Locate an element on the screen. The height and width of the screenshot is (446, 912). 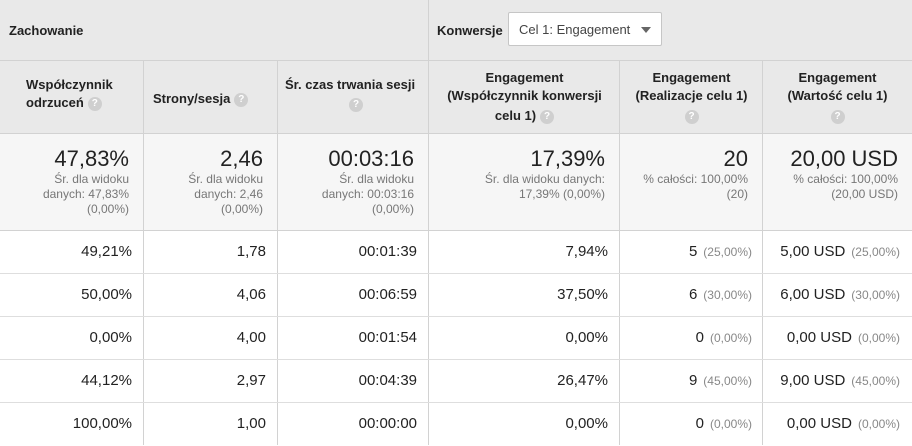
total-caption: 17,39% (0,00%) is located at coordinates (561, 194).